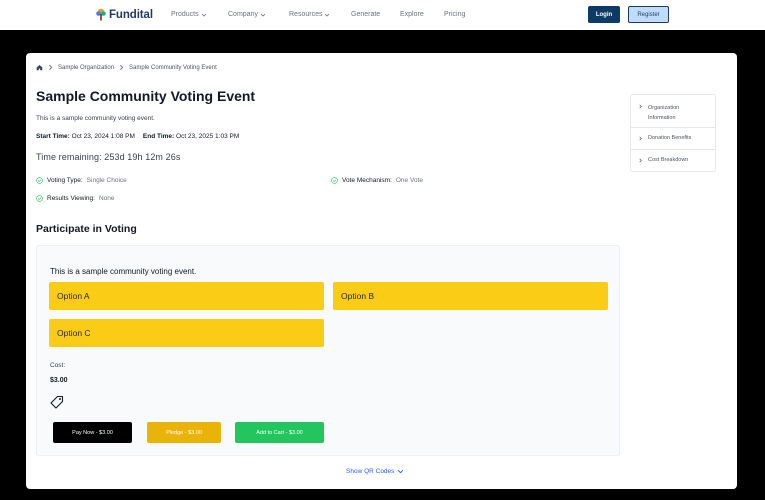  Describe the element at coordinates (184, 432) in the screenshot. I see `pledge-button: Pledge - $3.00` at that location.